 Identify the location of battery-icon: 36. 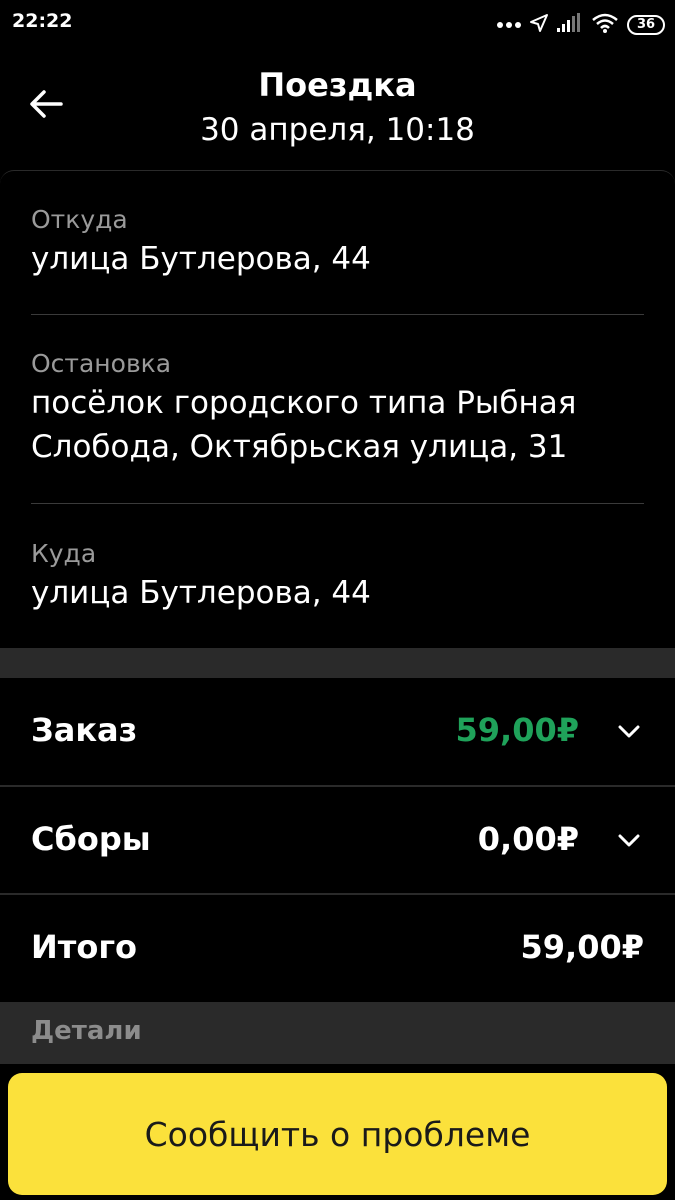
(646, 25).